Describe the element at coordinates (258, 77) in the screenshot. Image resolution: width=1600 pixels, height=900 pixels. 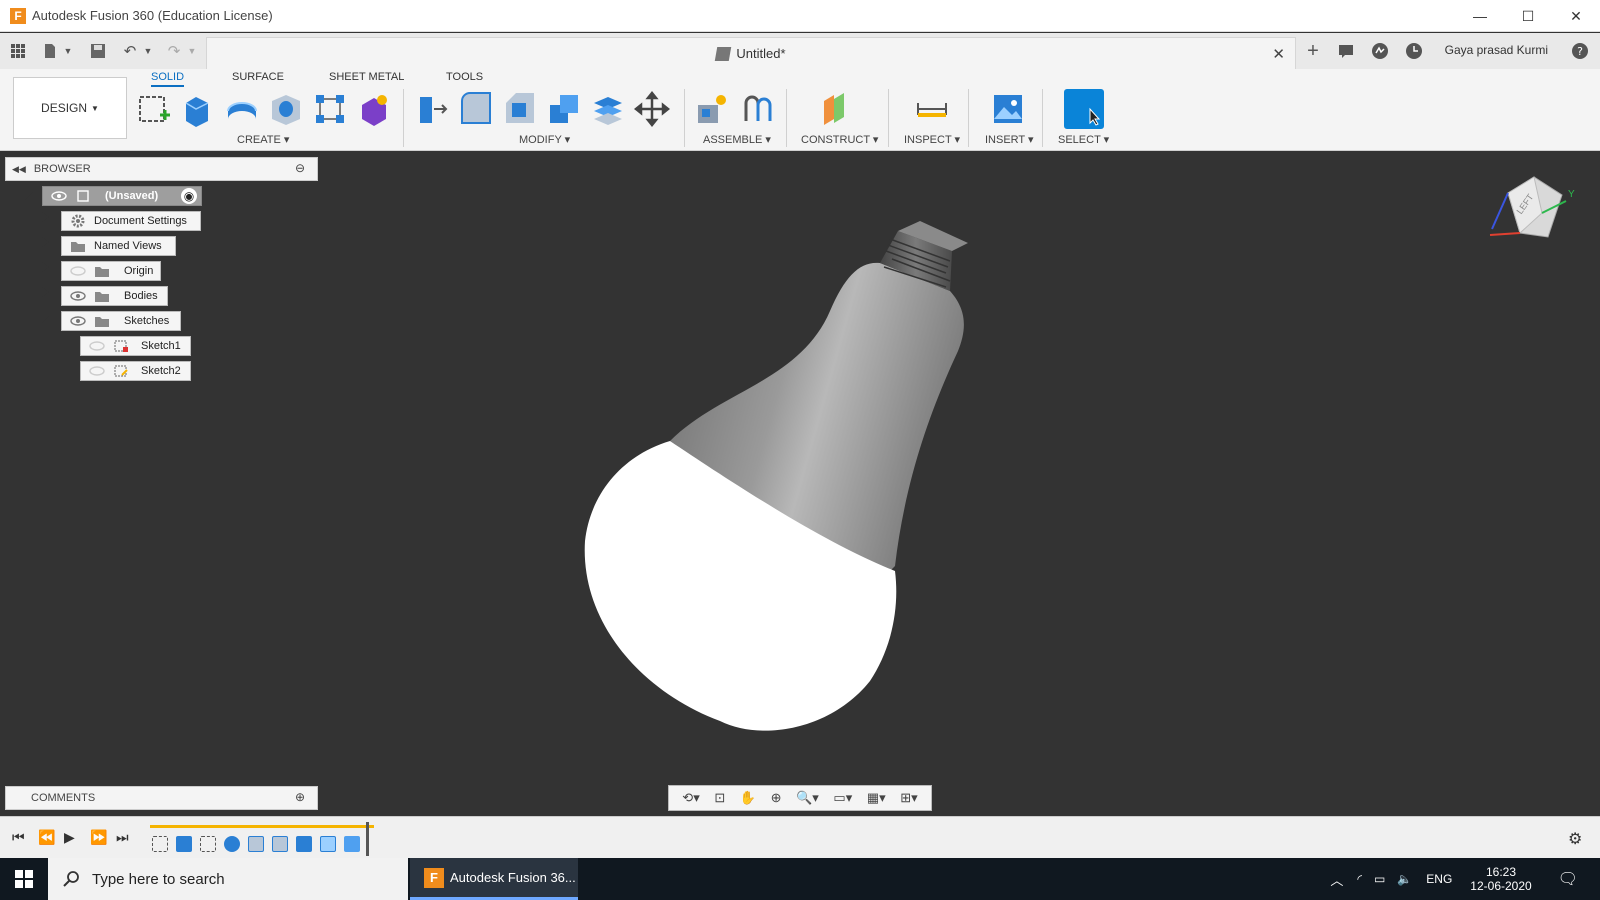
I see `tab-surface: SURFACE` at that location.